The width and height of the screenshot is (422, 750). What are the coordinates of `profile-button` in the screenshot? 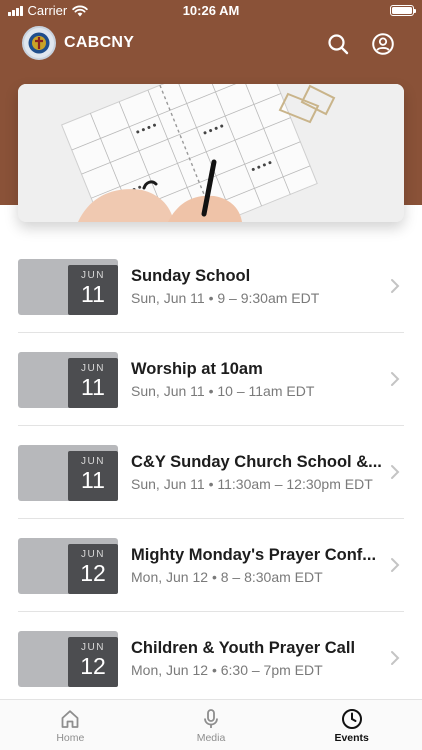 It's located at (383, 44).